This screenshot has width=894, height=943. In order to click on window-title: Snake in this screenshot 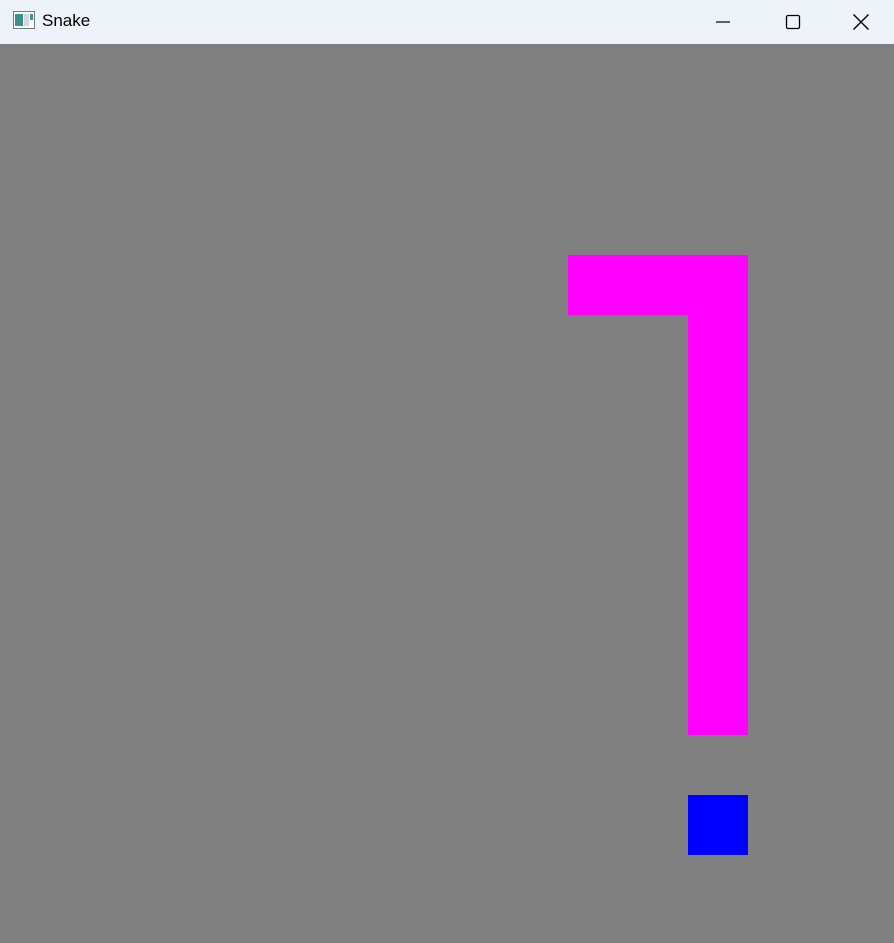, I will do `click(66, 20)`.